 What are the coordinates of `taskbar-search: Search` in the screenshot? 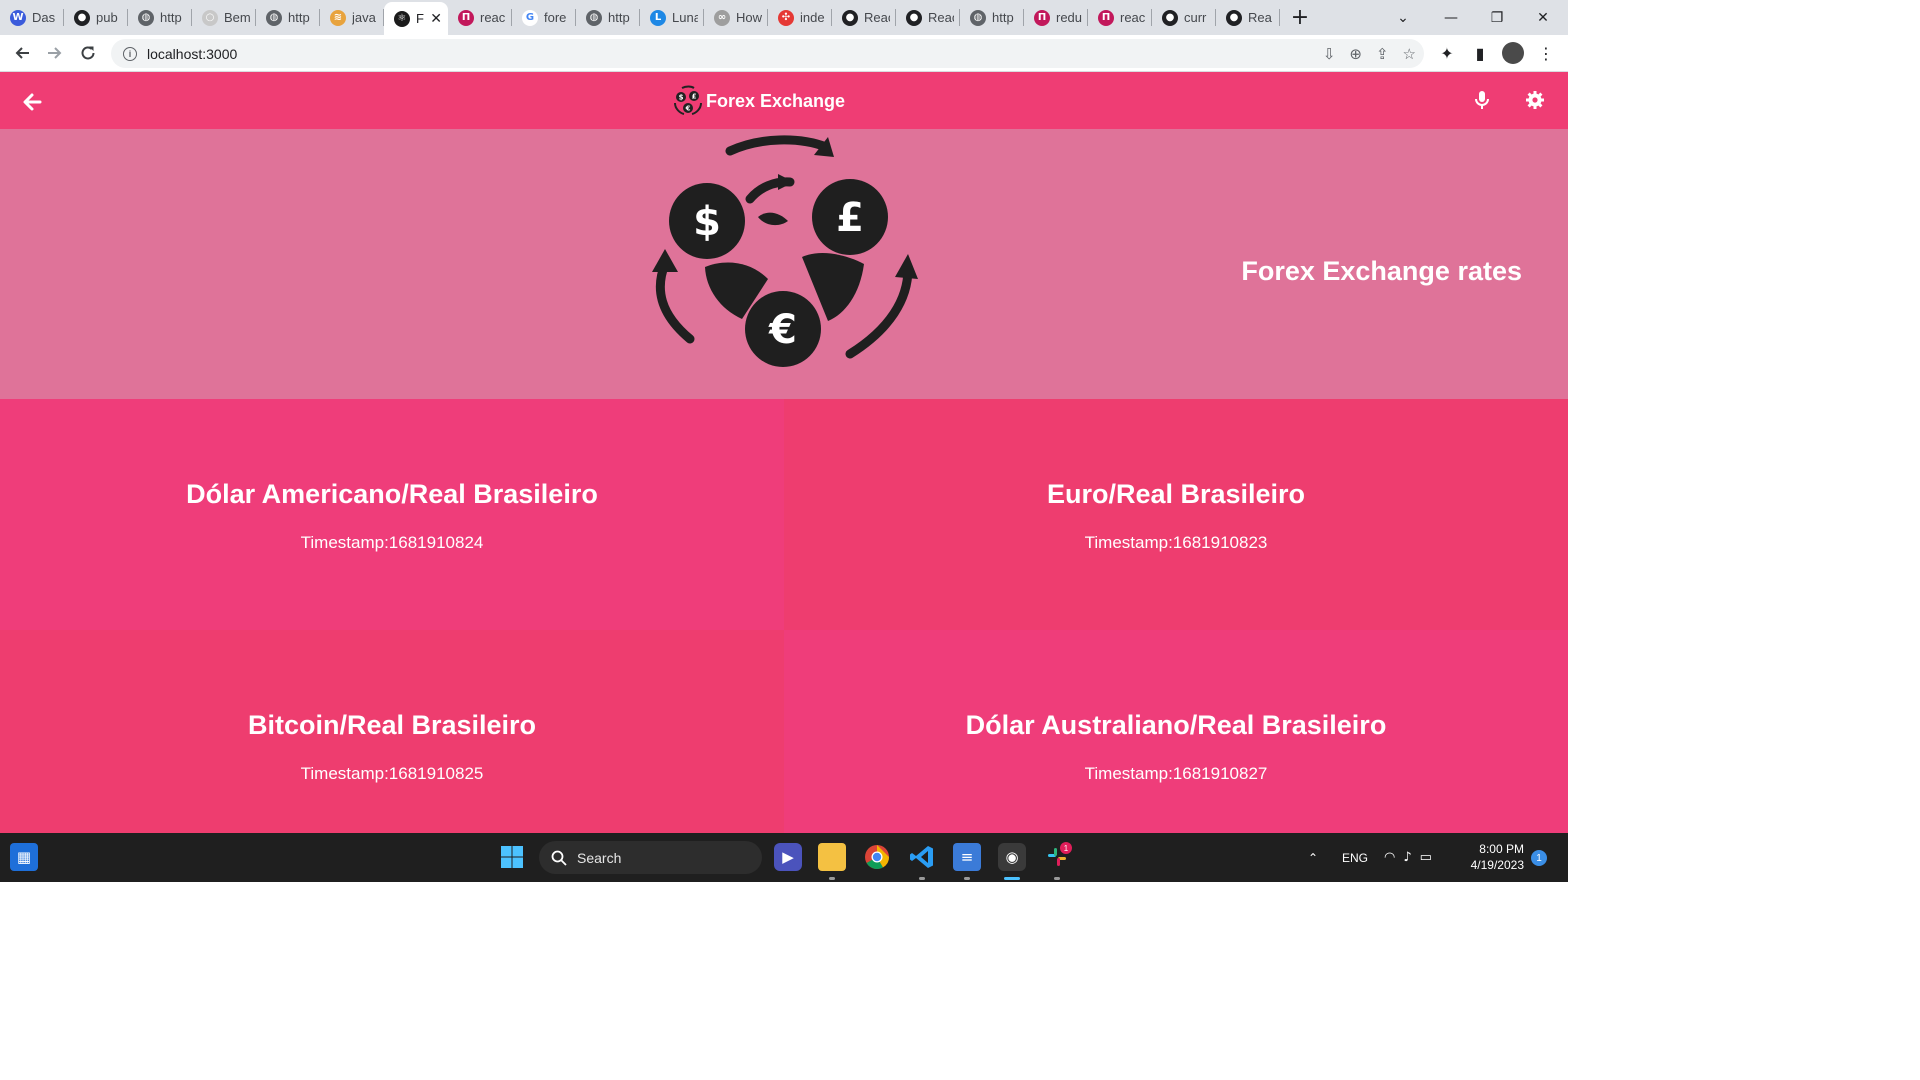 It's located at (650, 857).